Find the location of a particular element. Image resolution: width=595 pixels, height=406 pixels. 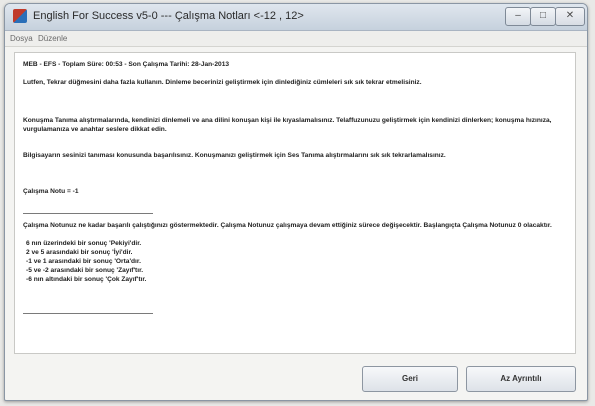

close-button: ✕ is located at coordinates (570, 16).